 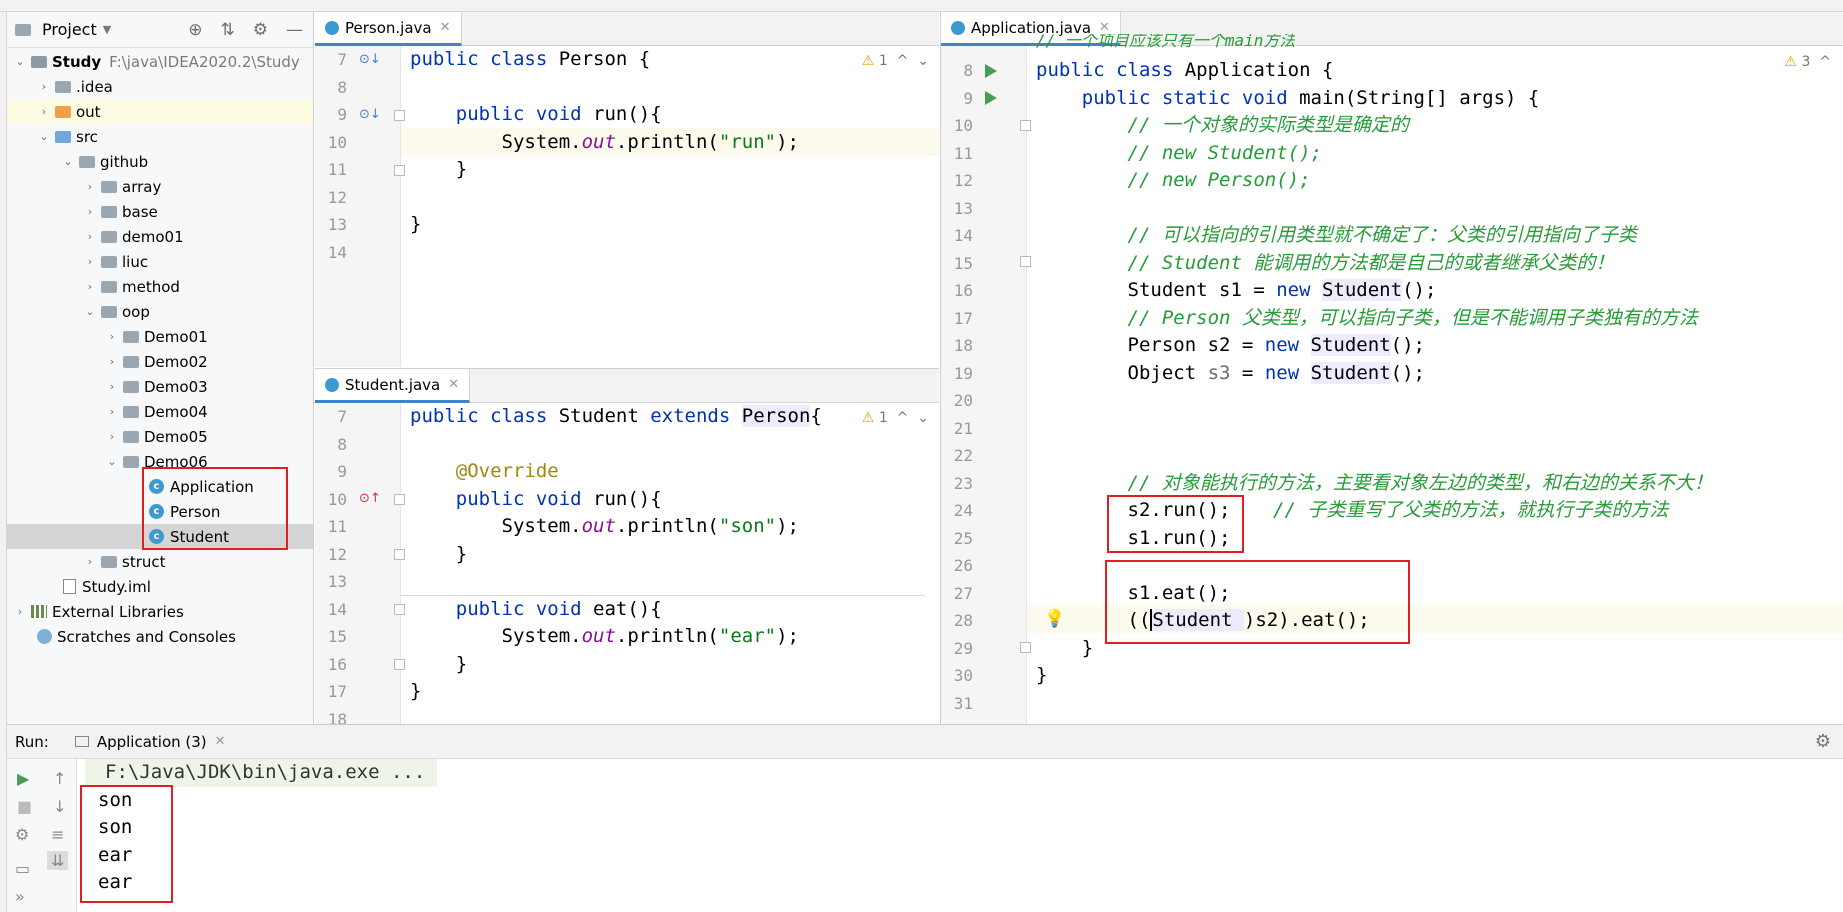 I want to click on tree-item-external-libraries: › External Libraries, so click(x=160, y=611).